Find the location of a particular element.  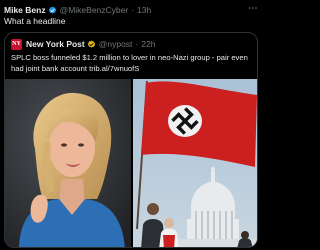

more-icon is located at coordinates (253, 8).